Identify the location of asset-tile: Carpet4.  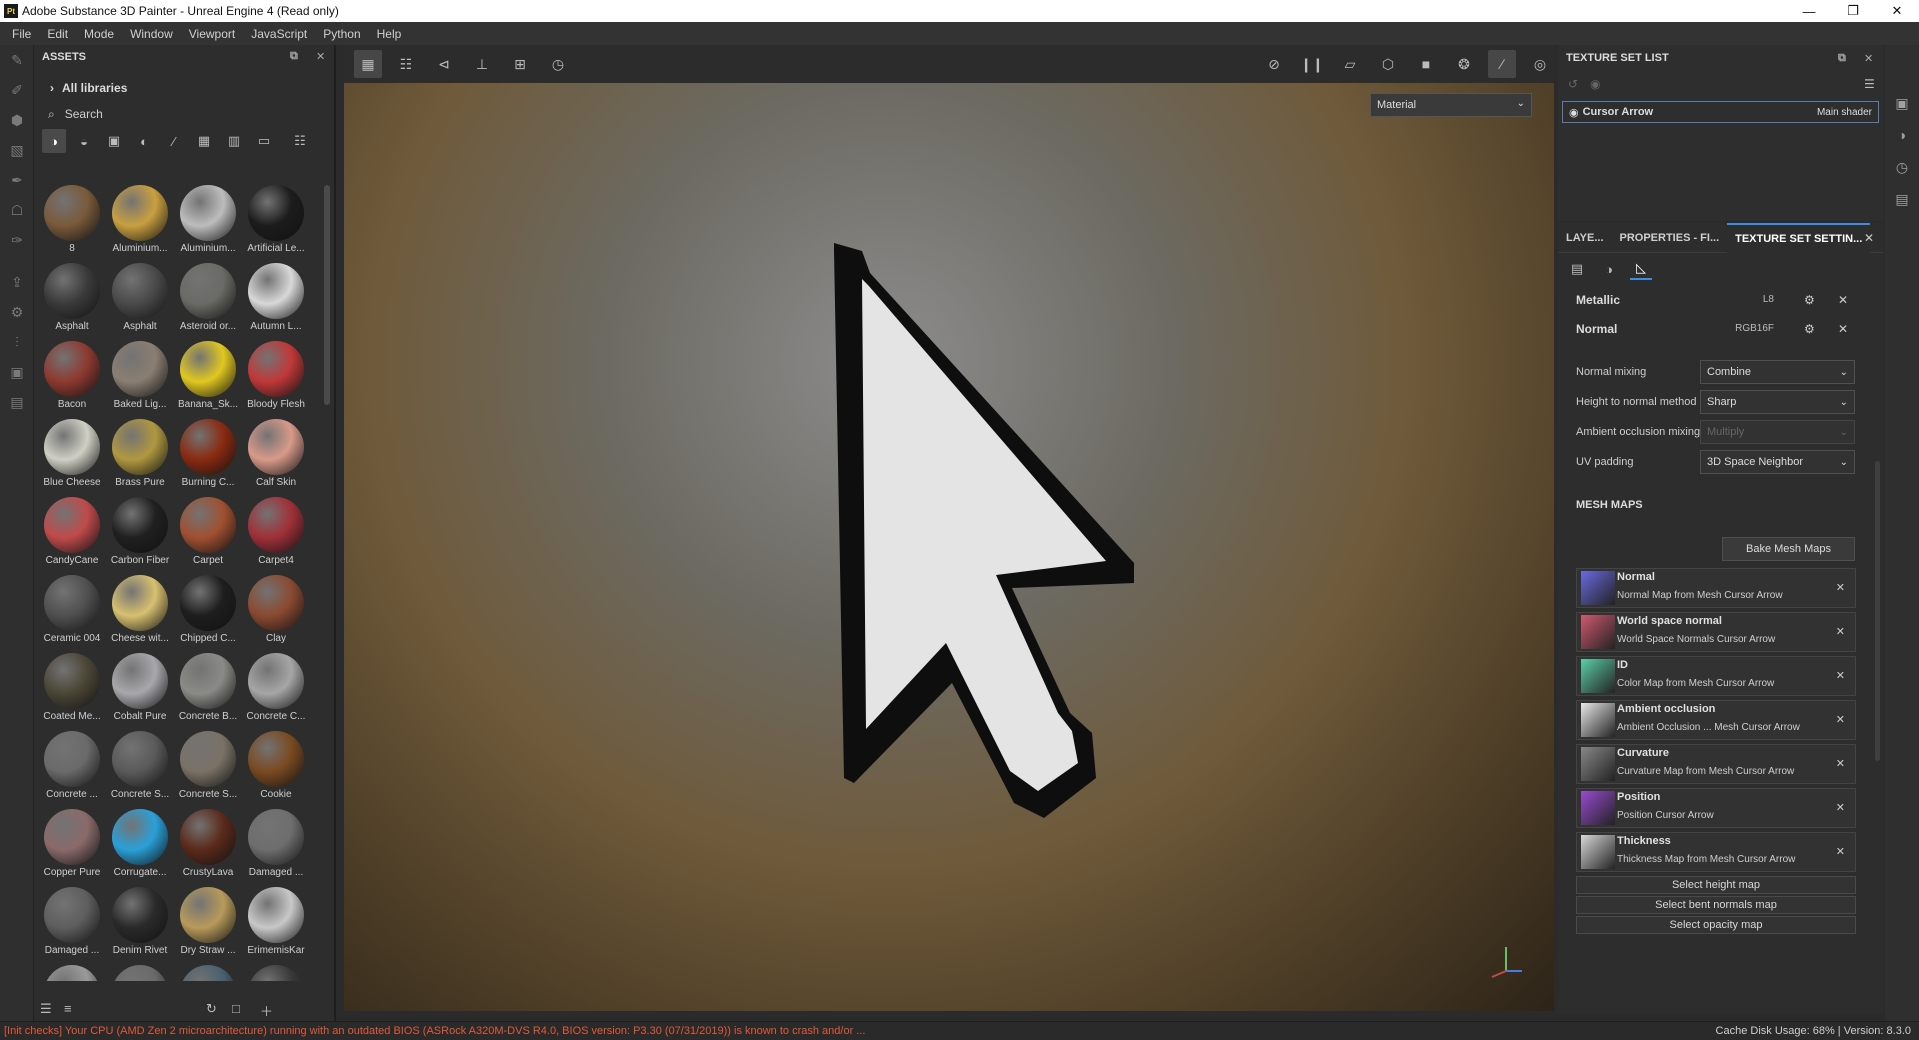
(275, 532).